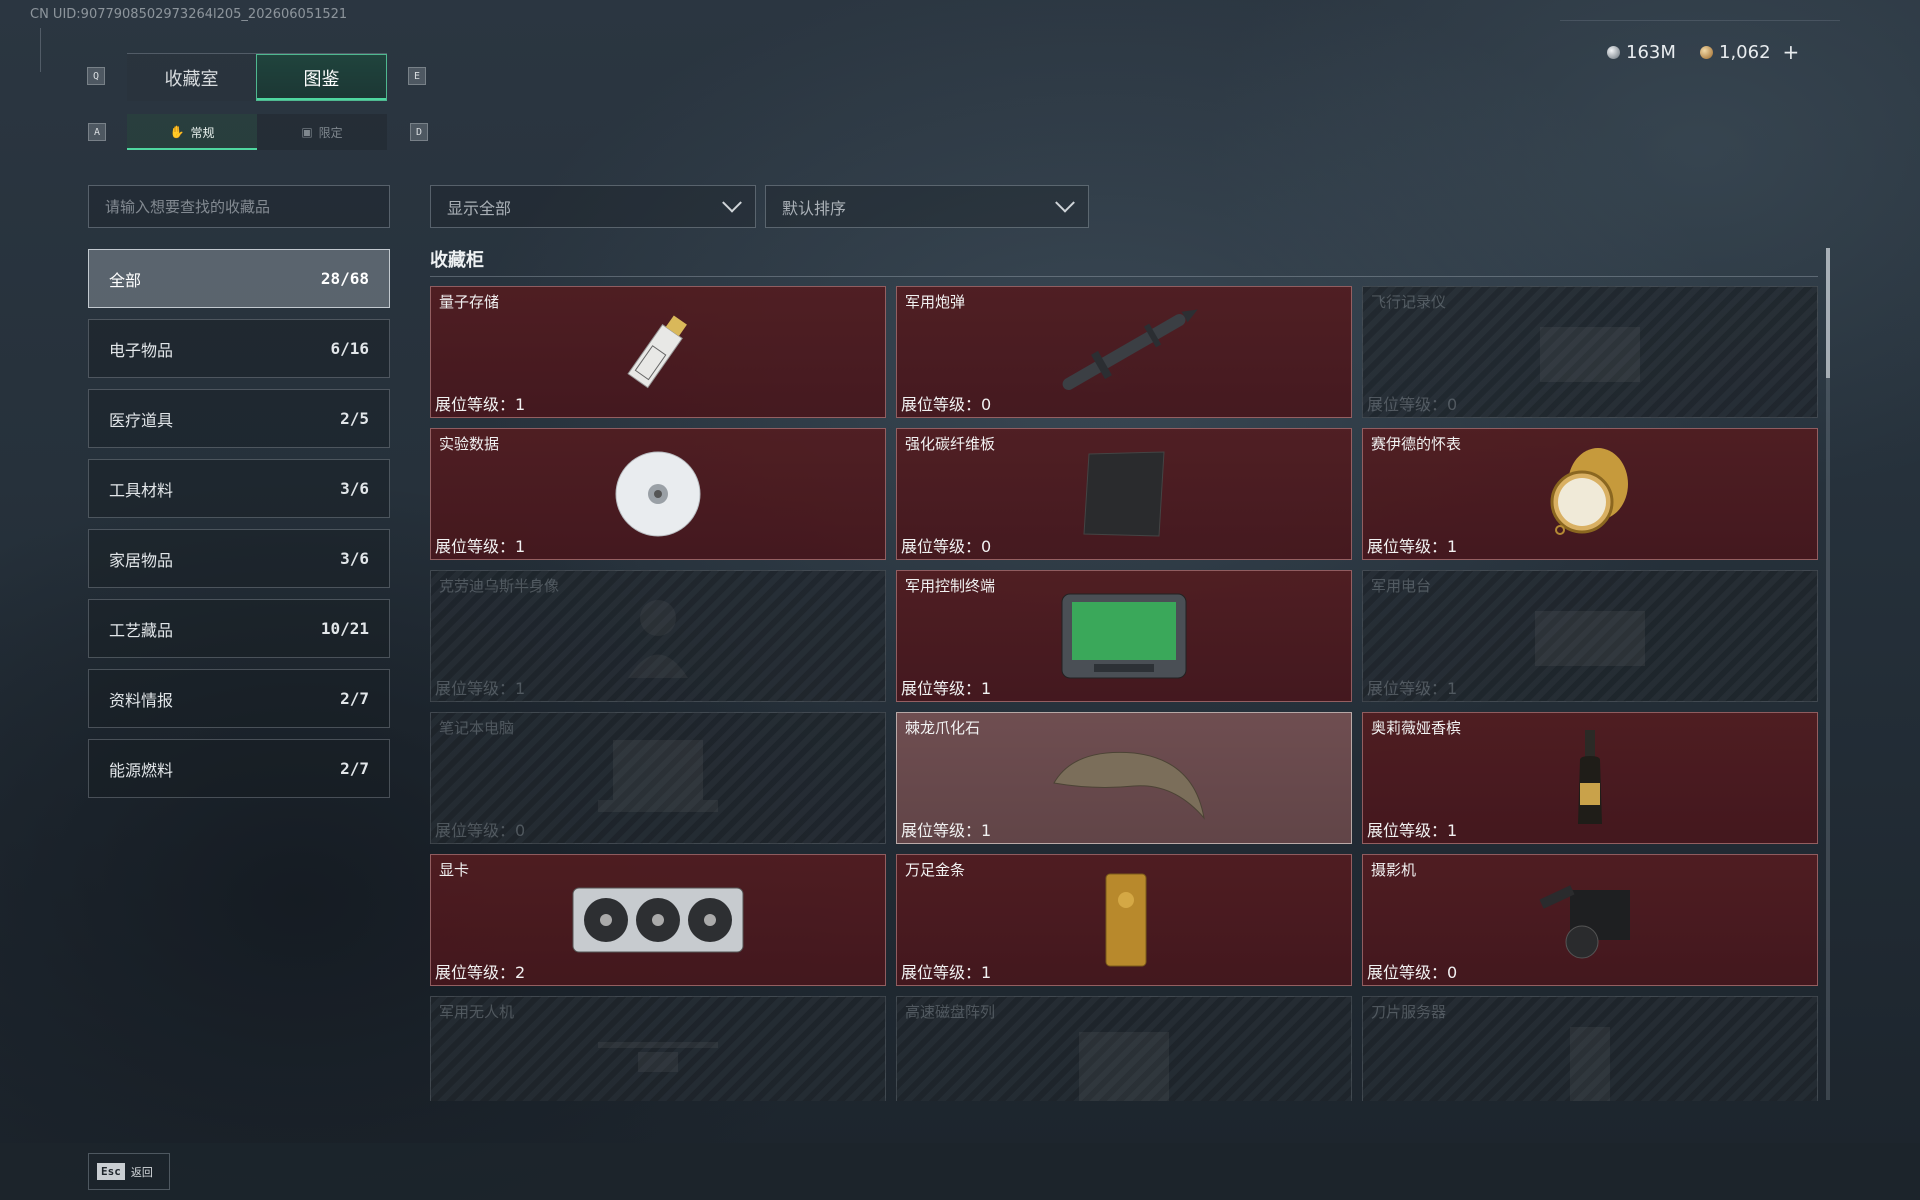 Image resolution: width=1920 pixels, height=1200 pixels. I want to click on item-card: 军用炮弹 展位等级：0, so click(1124, 352).